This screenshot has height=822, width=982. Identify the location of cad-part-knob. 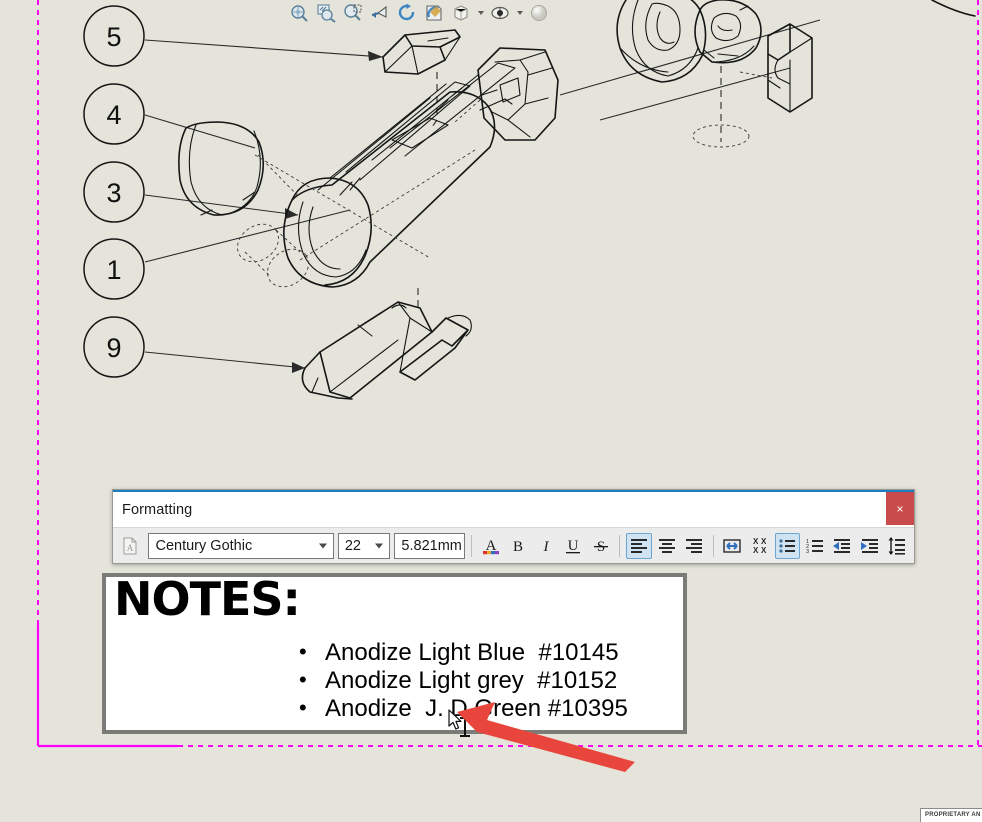
(661, 41).